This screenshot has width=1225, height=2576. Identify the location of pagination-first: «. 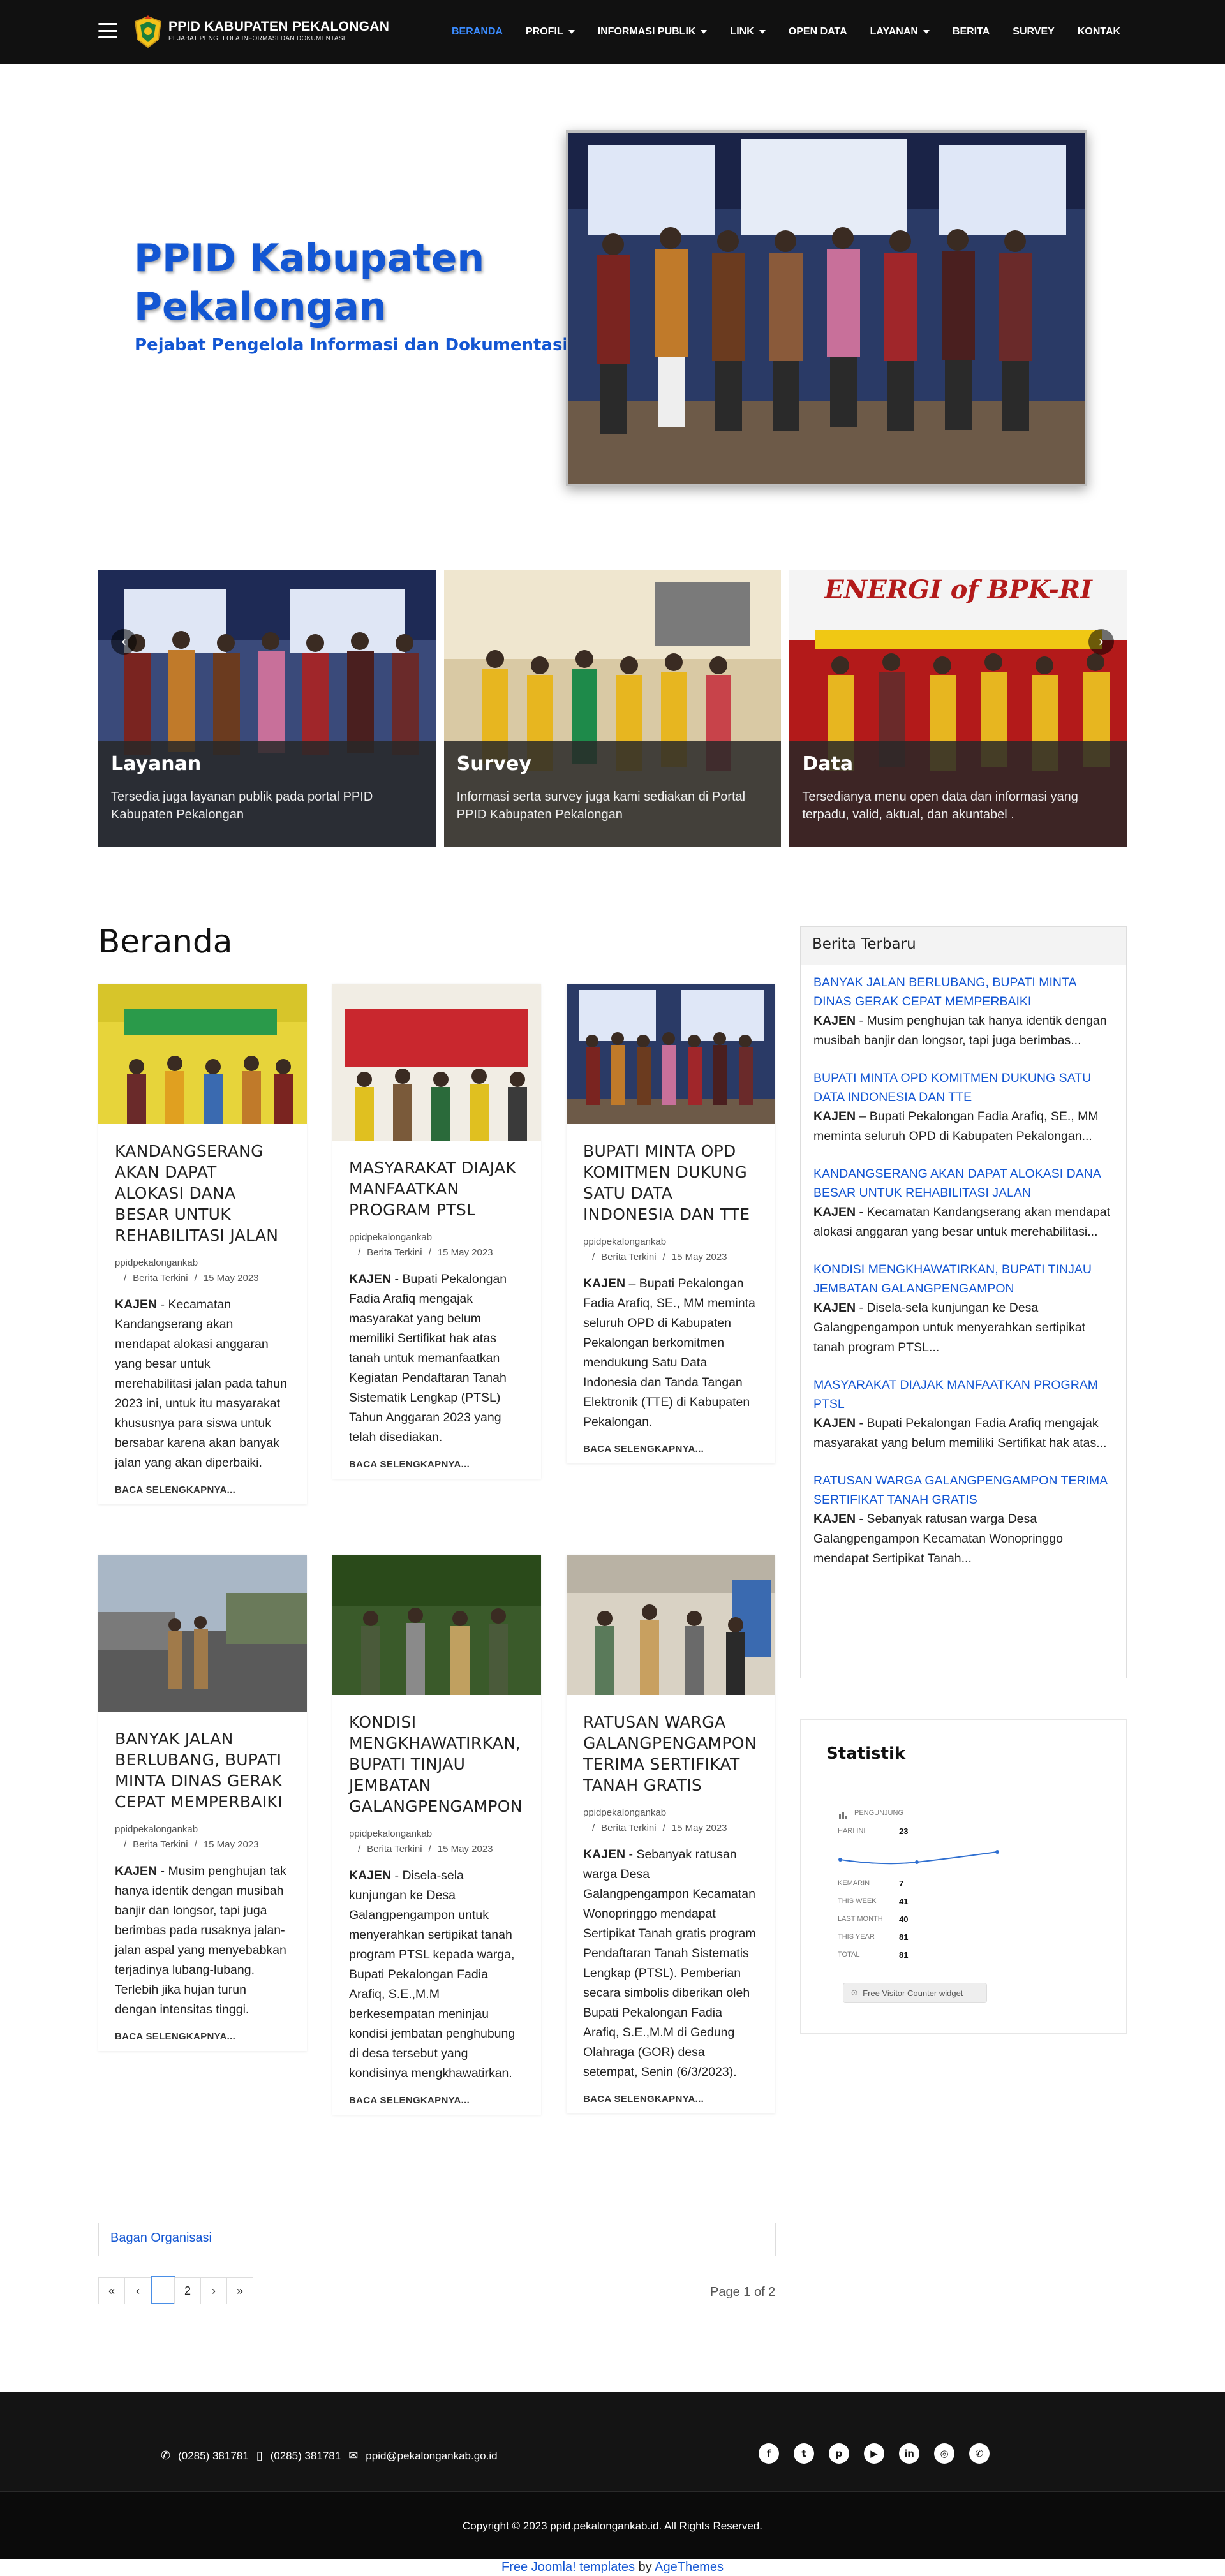
(111, 2290).